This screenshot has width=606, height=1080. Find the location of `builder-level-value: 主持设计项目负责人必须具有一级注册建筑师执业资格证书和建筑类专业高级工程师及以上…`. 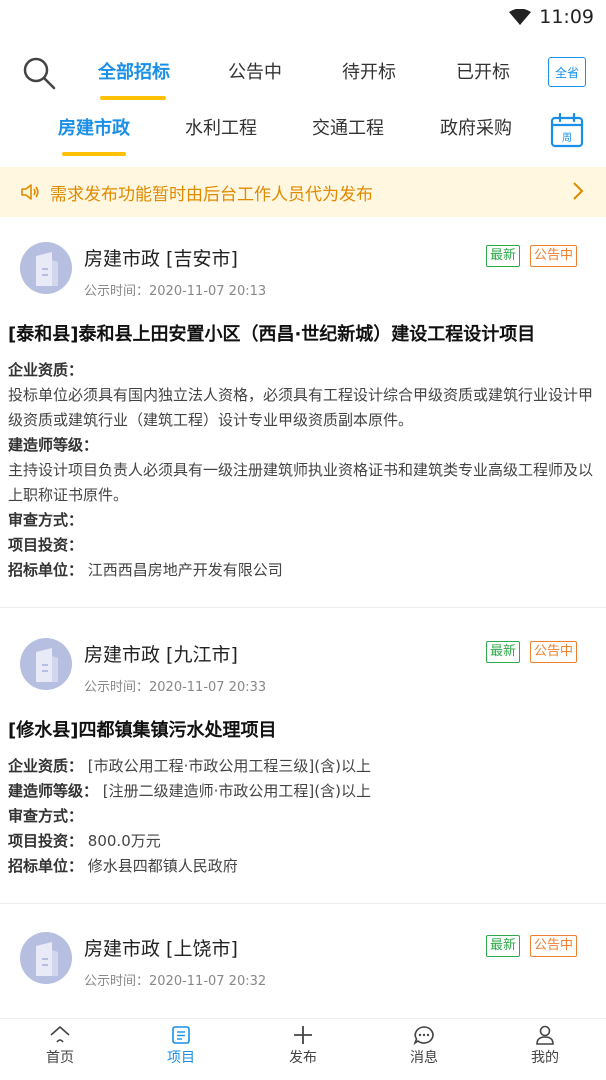

builder-level-value: 主持设计项目负责人必须具有一级注册建筑师执业资格证书和建筑类专业高级工程师及以上… is located at coordinates (301, 482).